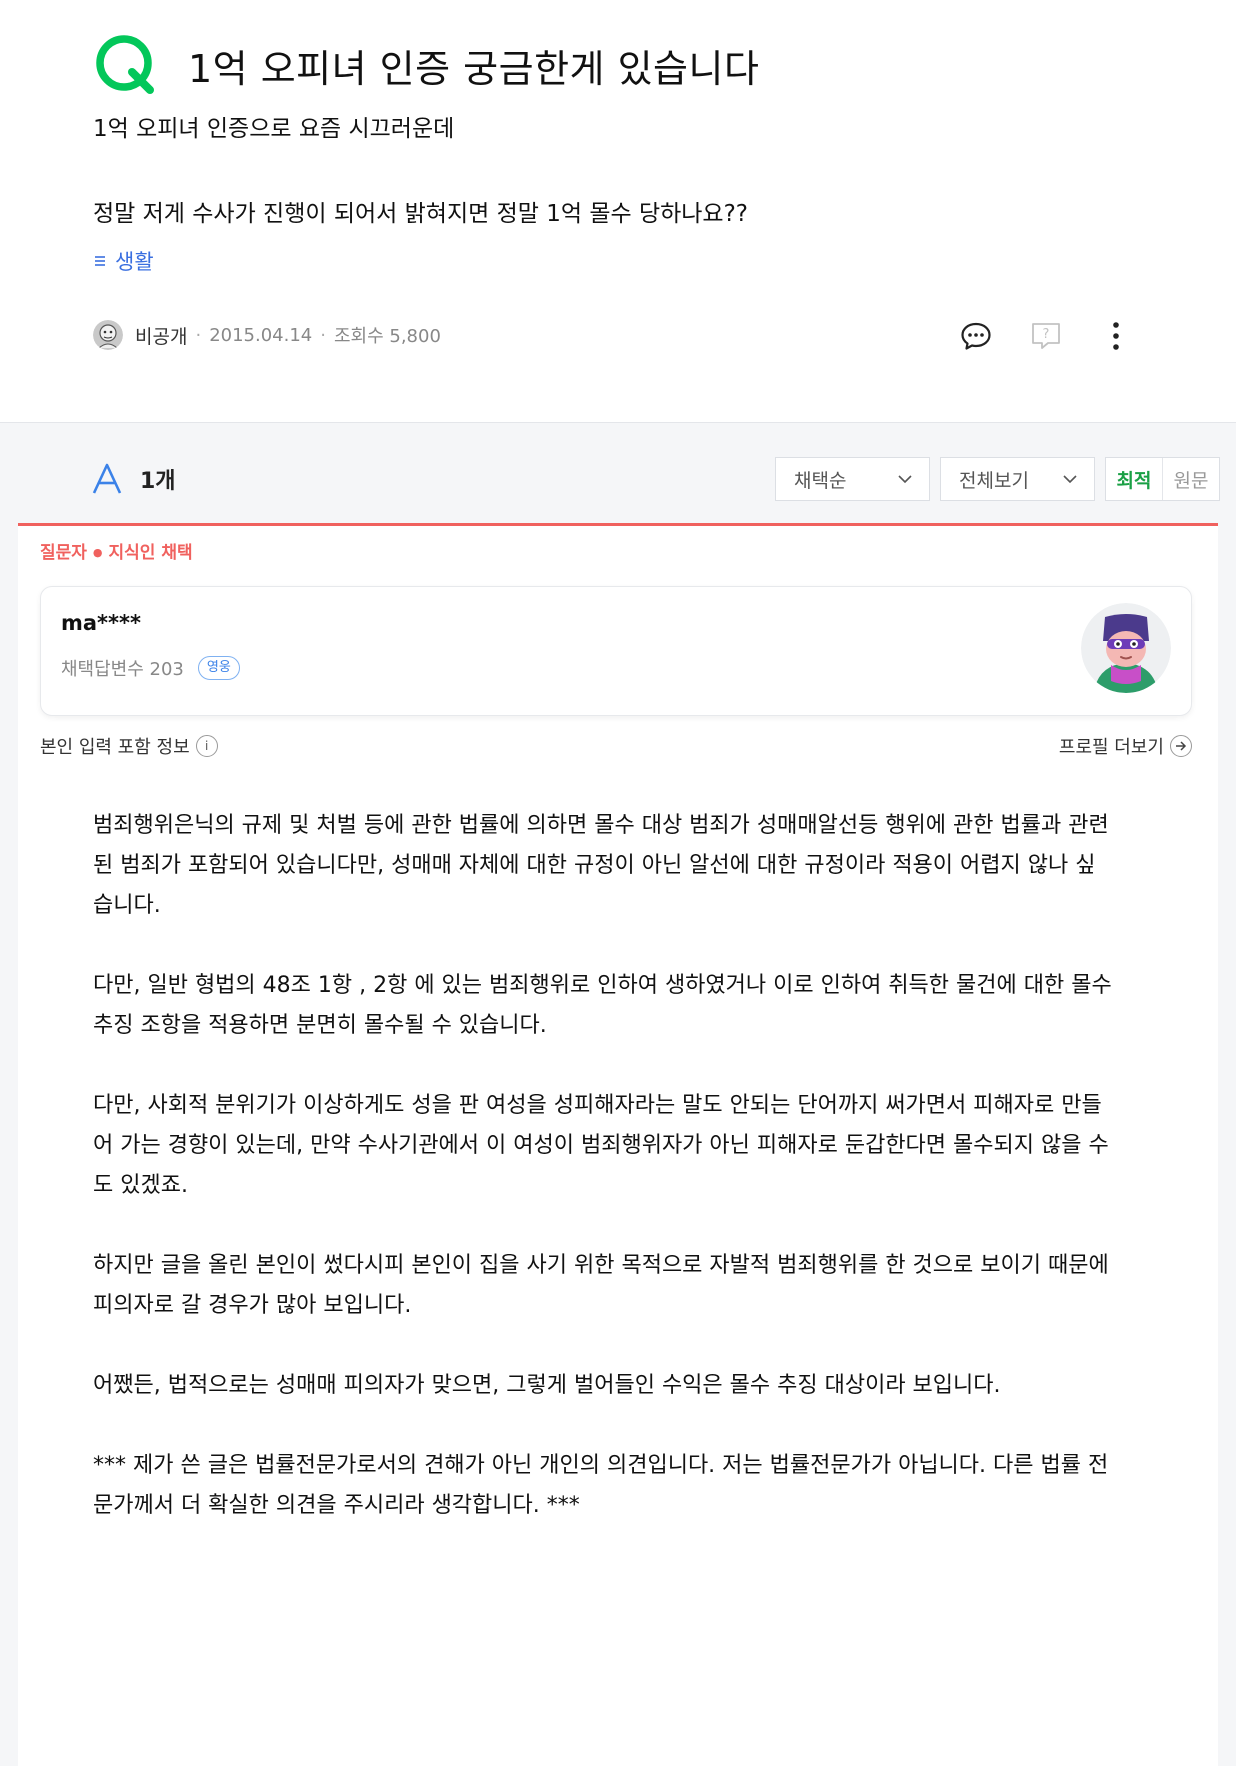  Describe the element at coordinates (122, 669) in the screenshot. I see `chosen-answer-count: 채택답변수 203` at that location.